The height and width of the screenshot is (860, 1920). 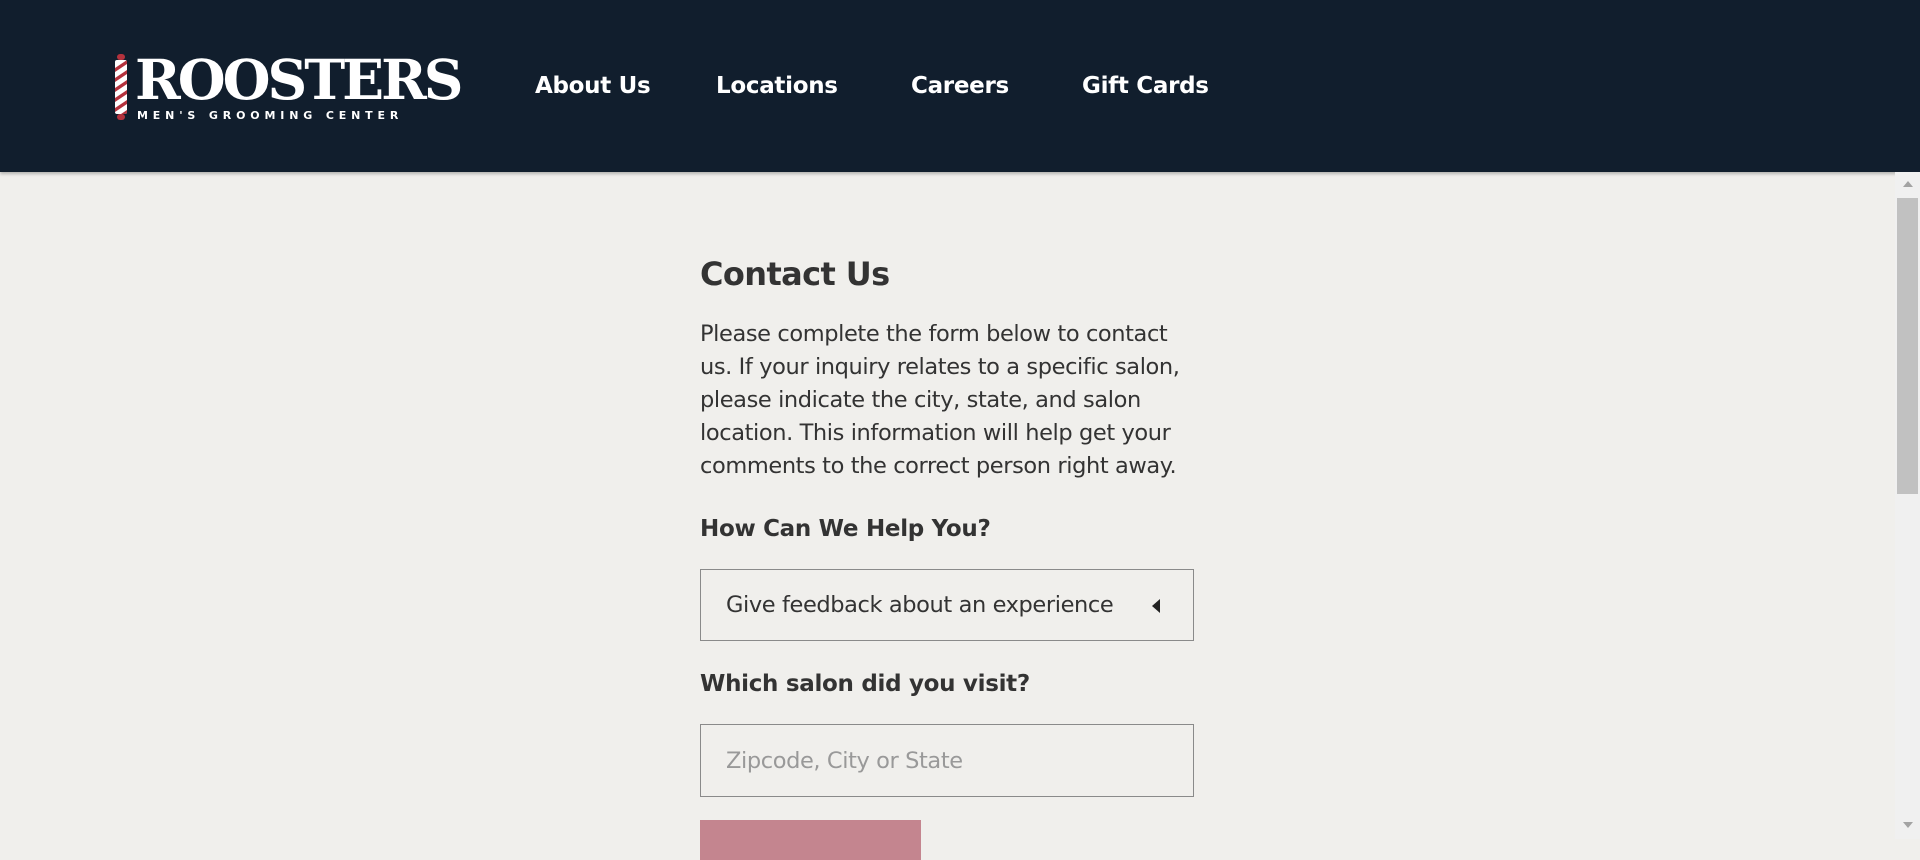 What do you see at coordinates (1907, 505) in the screenshot?
I see `page-scrollbar` at bounding box center [1907, 505].